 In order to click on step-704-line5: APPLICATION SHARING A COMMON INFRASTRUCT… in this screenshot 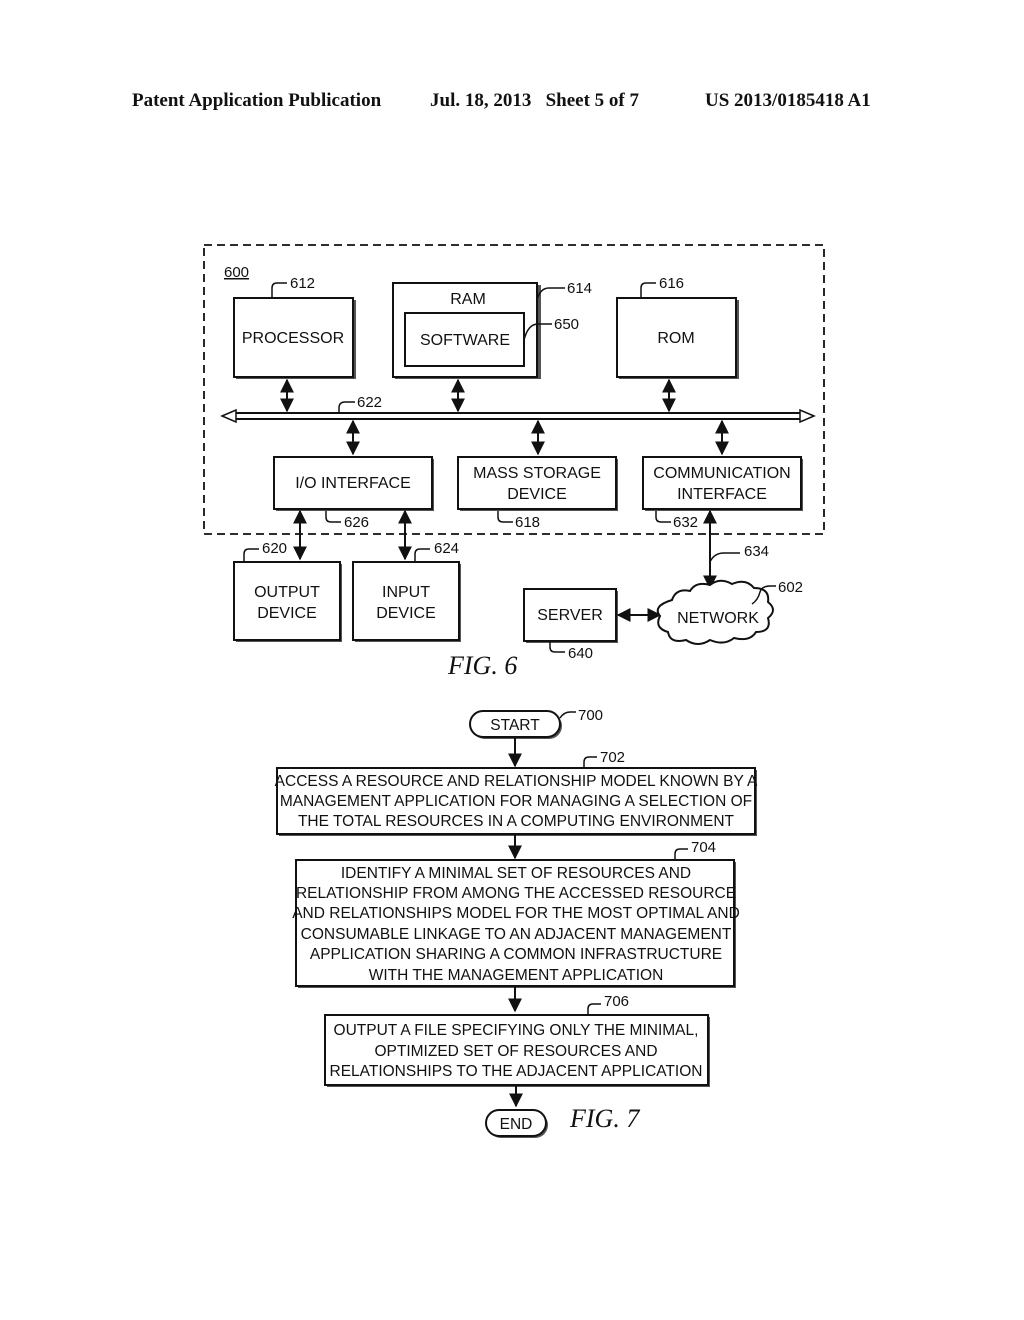, I will do `click(516, 954)`.